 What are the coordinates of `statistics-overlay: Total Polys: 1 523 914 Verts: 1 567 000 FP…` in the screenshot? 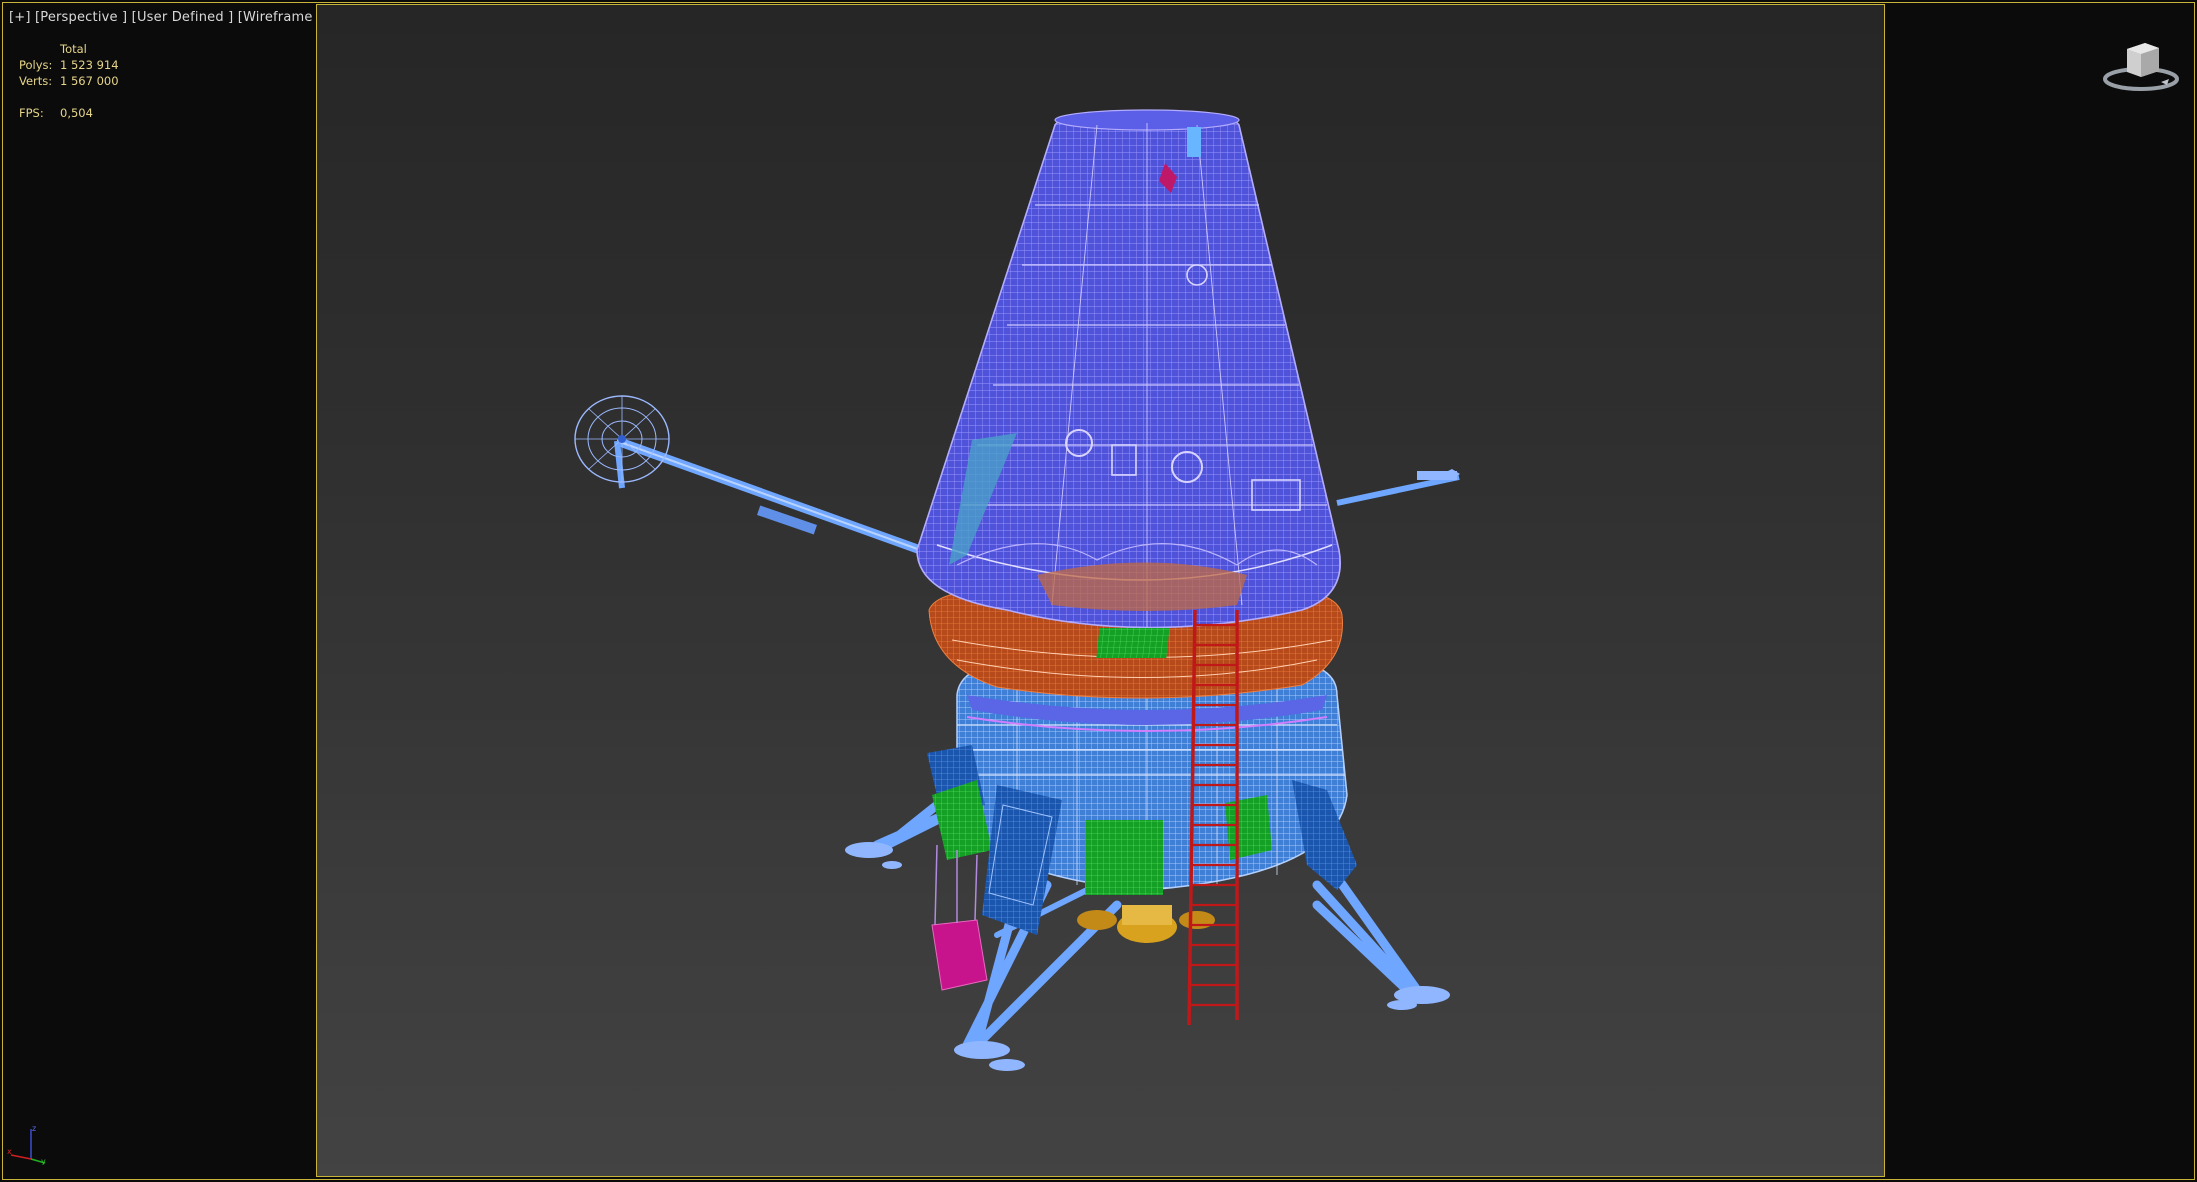 It's located at (69, 81).